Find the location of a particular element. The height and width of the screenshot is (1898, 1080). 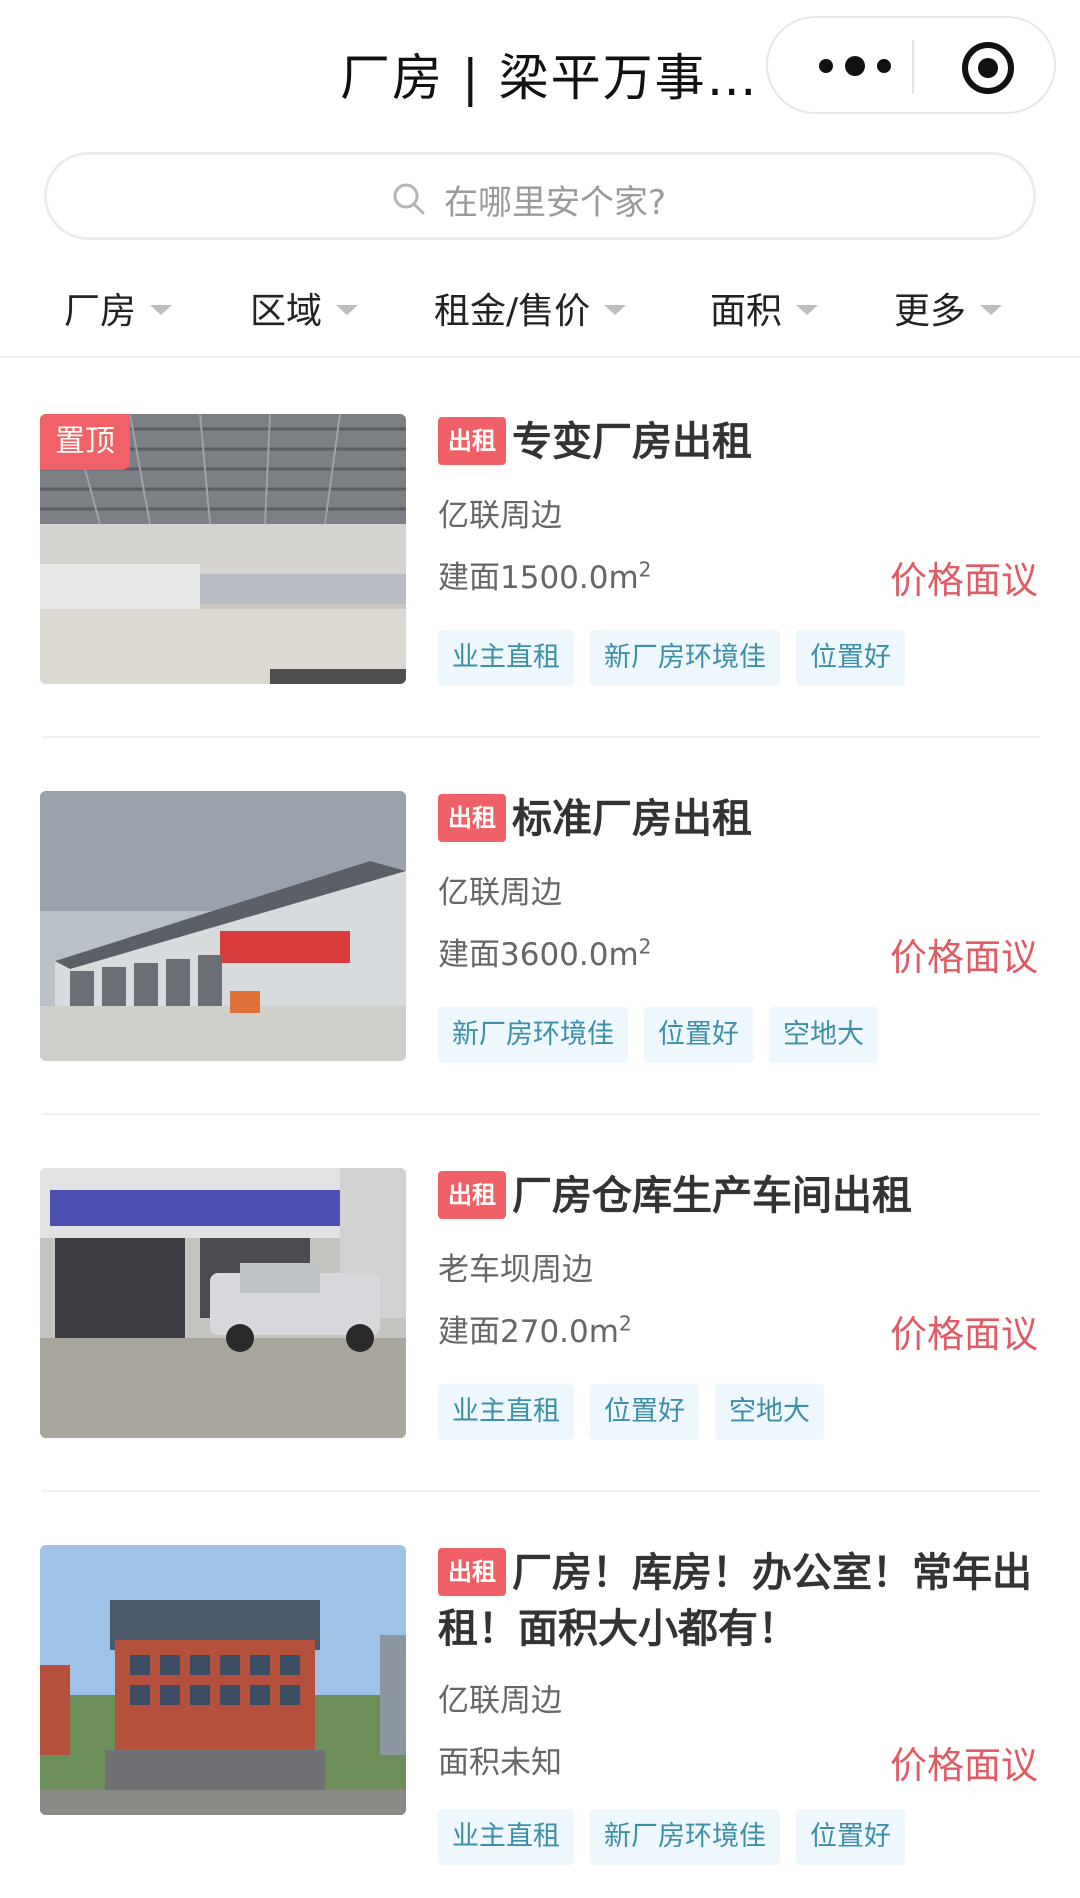

filter-more: 更多 is located at coordinates (948, 308).